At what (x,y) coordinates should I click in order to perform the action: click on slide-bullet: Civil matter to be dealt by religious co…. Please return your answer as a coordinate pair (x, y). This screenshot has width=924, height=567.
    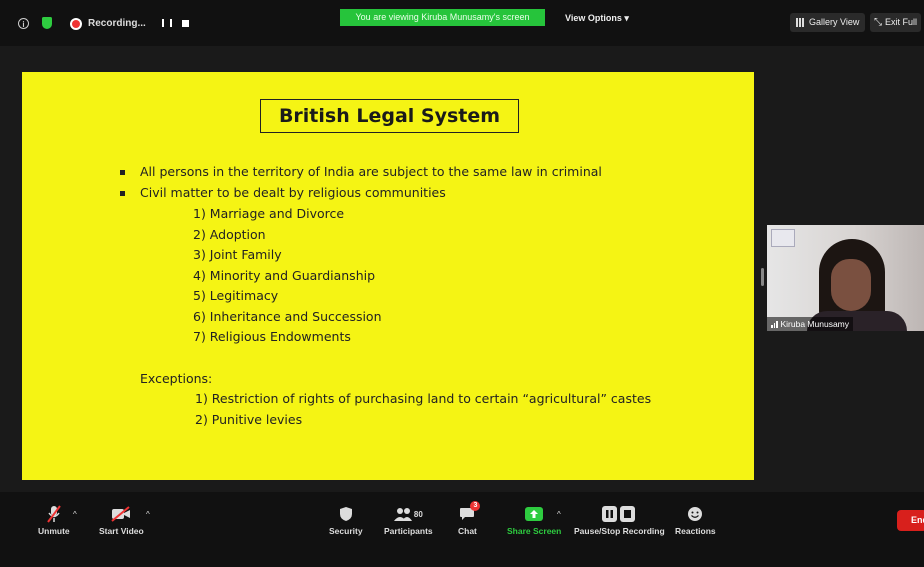
    Looking at the image, I should click on (283, 192).